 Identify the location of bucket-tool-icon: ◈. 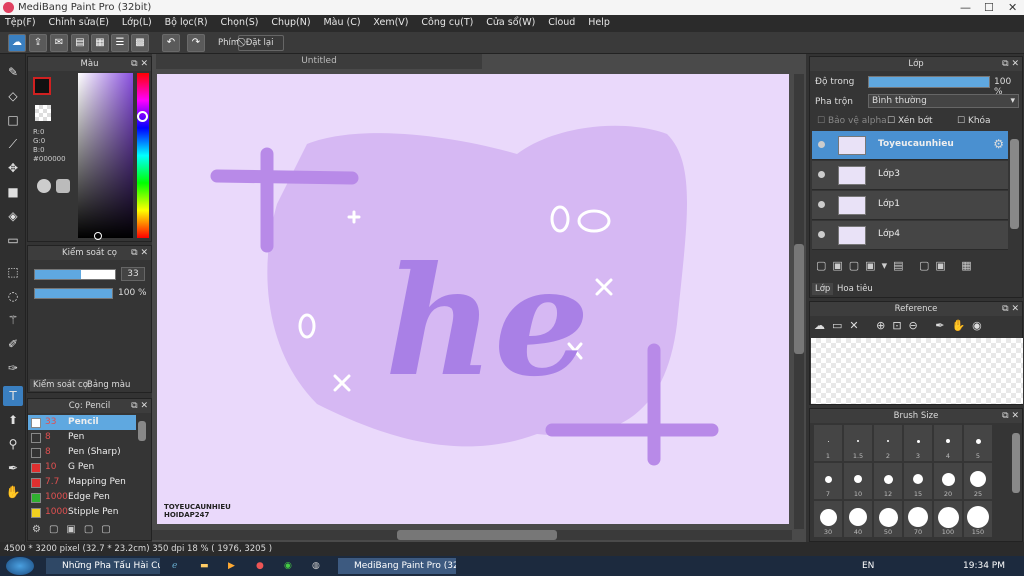
(13, 216).